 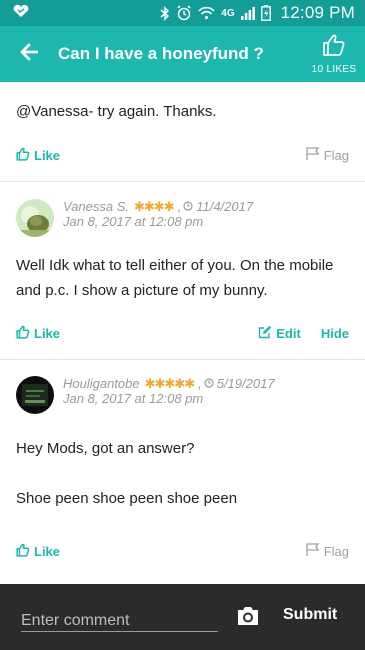 I want to click on edit-button: Edit, so click(x=279, y=333).